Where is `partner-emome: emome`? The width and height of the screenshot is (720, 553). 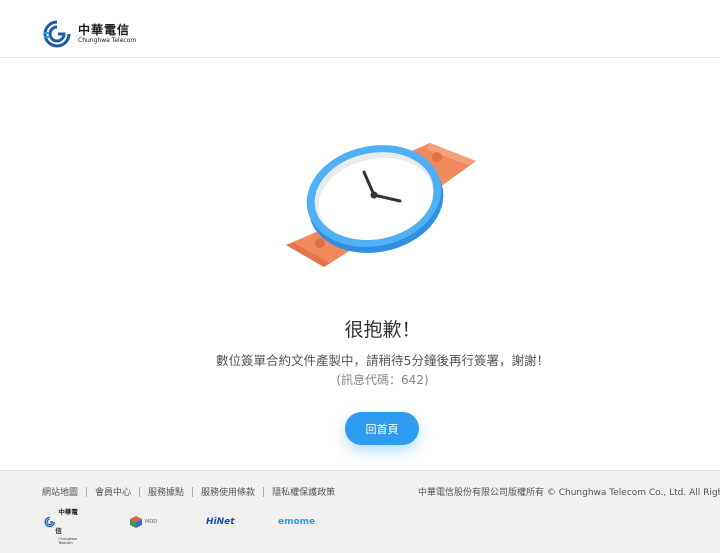
partner-emome: emome is located at coordinates (296, 522).